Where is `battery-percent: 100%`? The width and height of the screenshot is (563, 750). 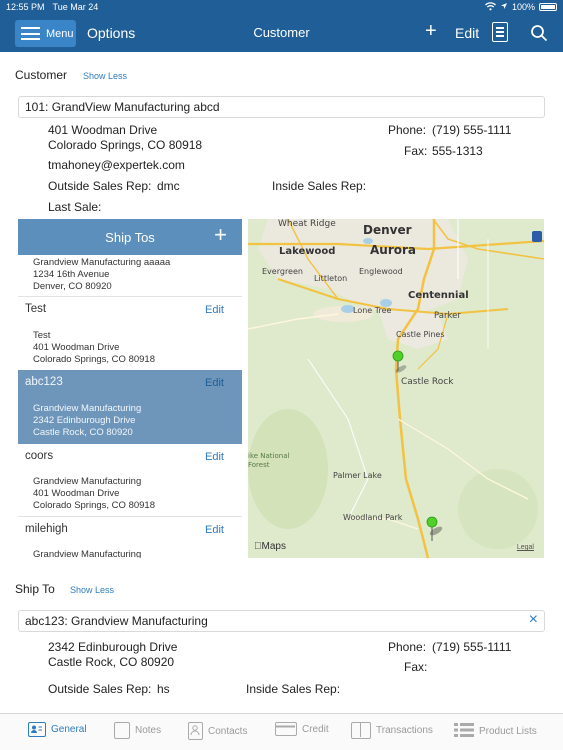
battery-percent: 100% is located at coordinates (523, 7).